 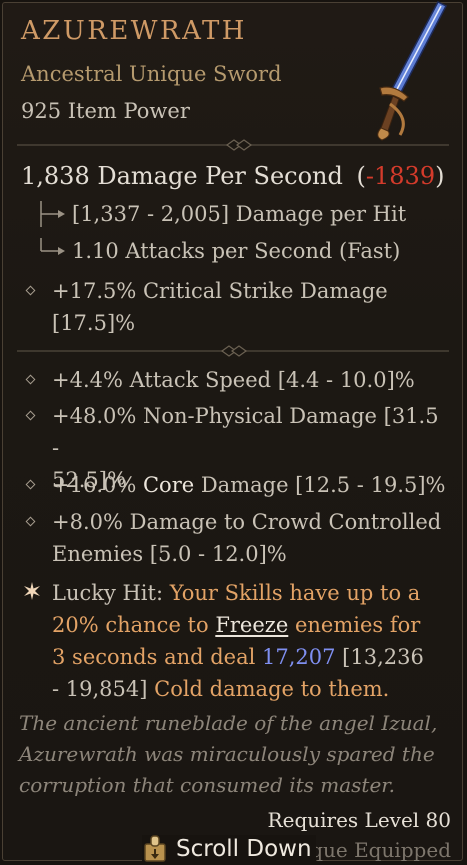 I want to click on dps-close-paren: ), so click(x=440, y=176).